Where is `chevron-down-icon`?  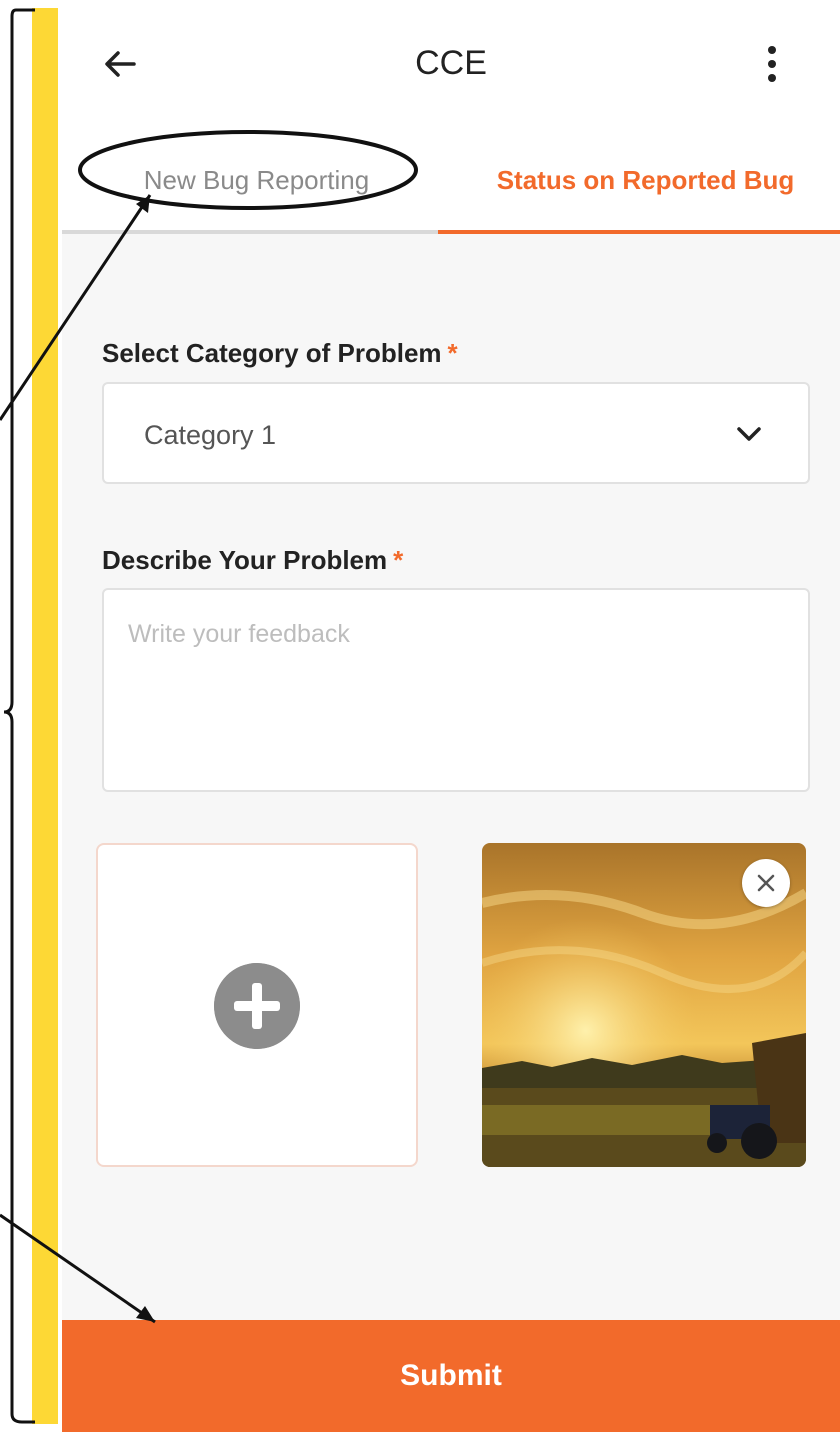 chevron-down-icon is located at coordinates (749, 434).